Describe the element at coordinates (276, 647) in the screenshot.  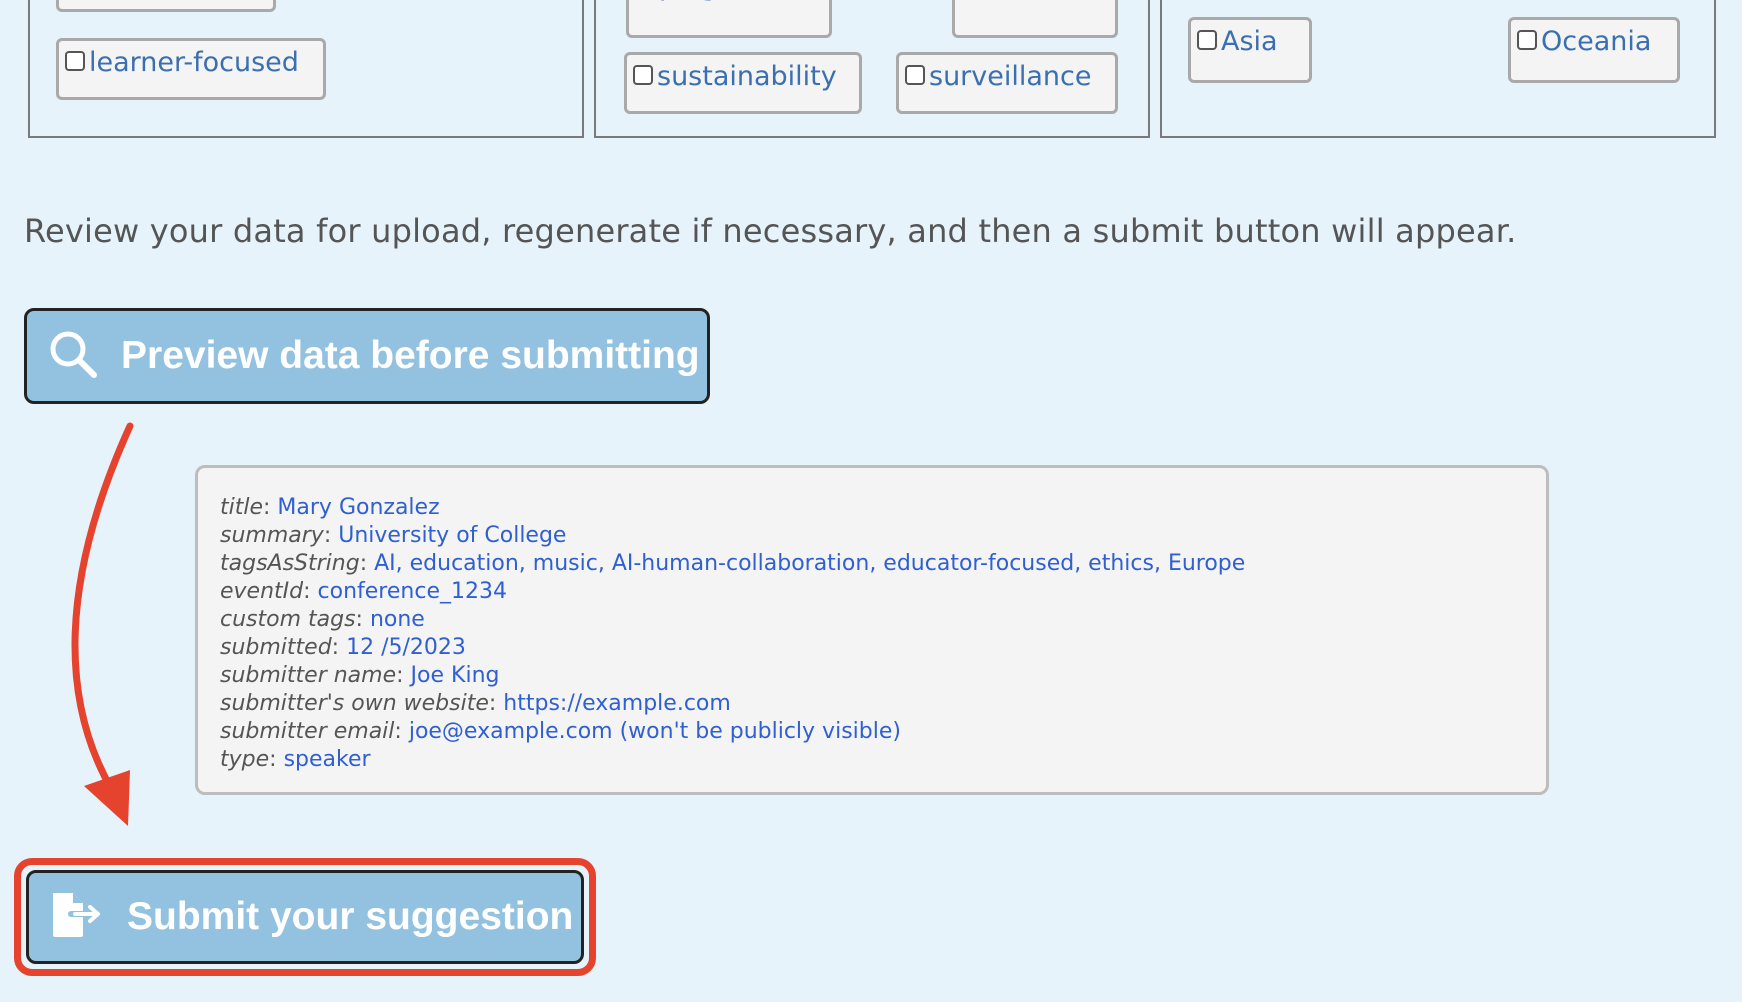
I see `preview-key: submitted` at that location.